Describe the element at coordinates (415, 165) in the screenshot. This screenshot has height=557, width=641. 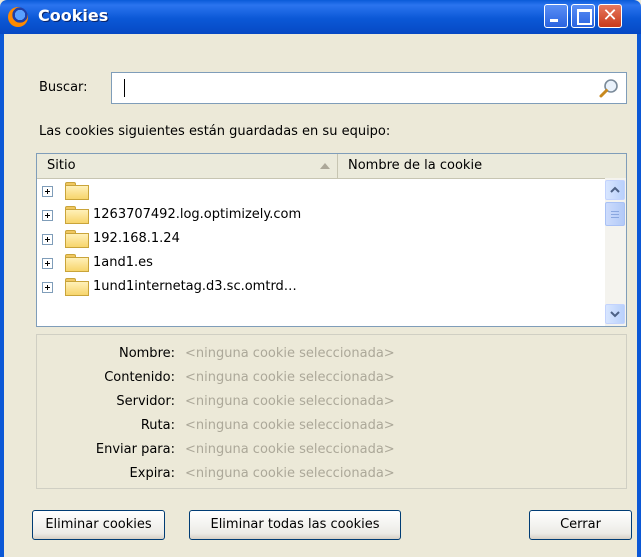
I see `column-label-cookie-name: Nombre de la cookie` at that location.